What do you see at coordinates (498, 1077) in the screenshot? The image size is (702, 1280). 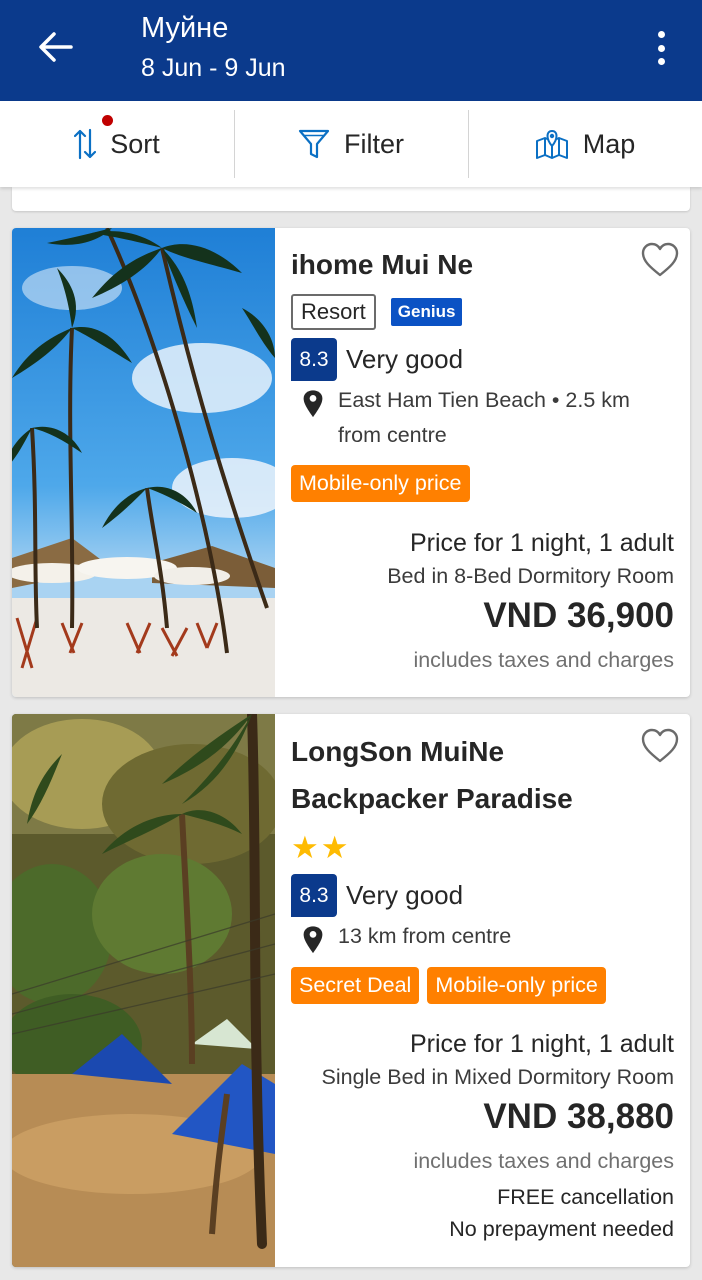 I see `room-type: Single Bed in Mixed Dormitory Room` at bounding box center [498, 1077].